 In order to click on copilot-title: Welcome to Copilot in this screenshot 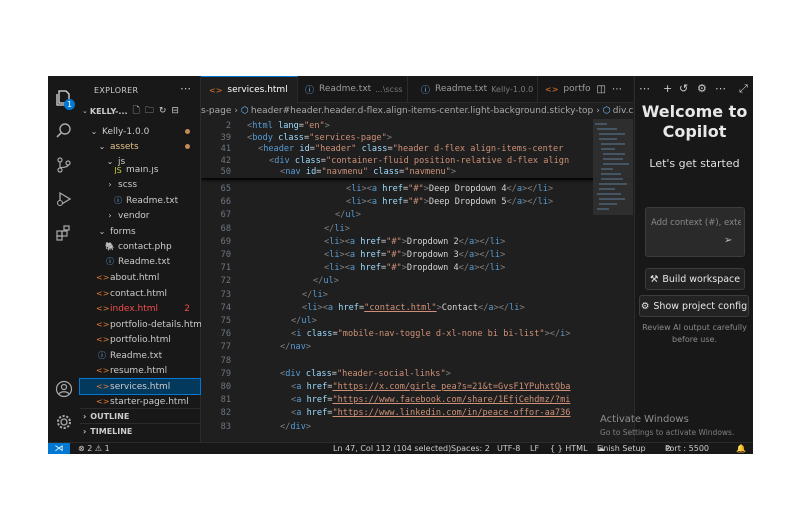, I will do `click(694, 122)`.